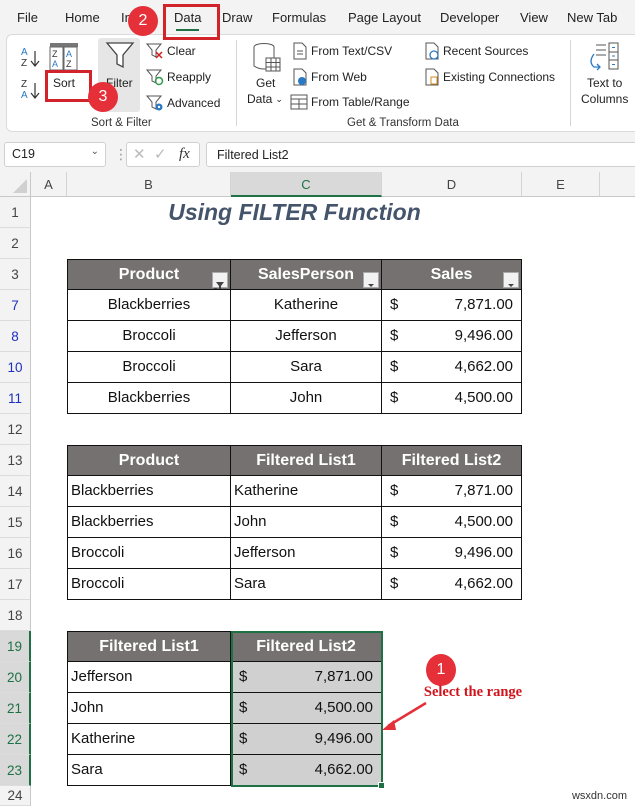 The height and width of the screenshot is (806, 635). What do you see at coordinates (15, 398) in the screenshot?
I see `row-header: 11` at bounding box center [15, 398].